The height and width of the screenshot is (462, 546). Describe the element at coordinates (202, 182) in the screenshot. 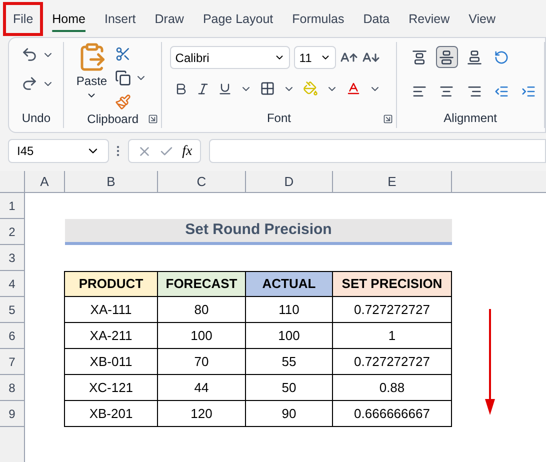

I see `column-header: C` at that location.